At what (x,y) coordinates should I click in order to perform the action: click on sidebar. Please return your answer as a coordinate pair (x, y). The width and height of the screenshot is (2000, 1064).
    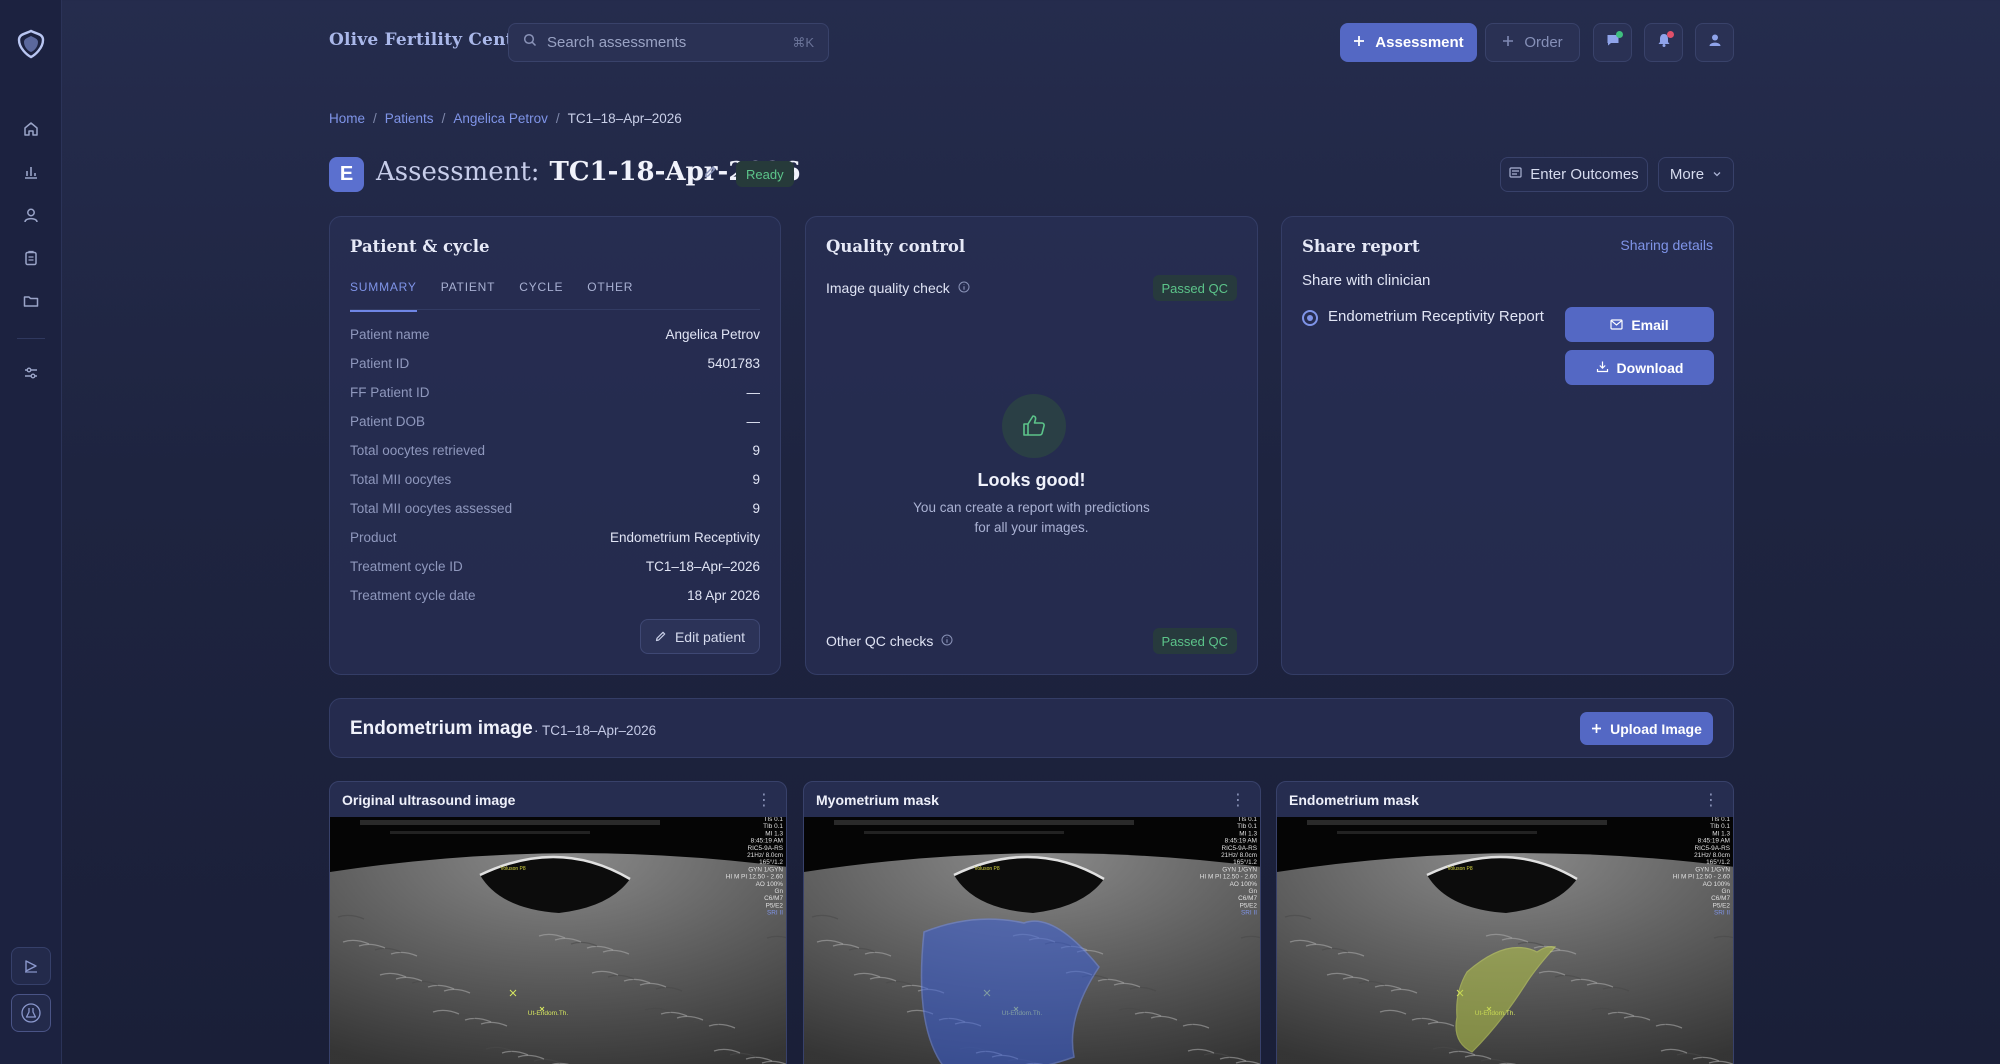
    Looking at the image, I should click on (31, 532).